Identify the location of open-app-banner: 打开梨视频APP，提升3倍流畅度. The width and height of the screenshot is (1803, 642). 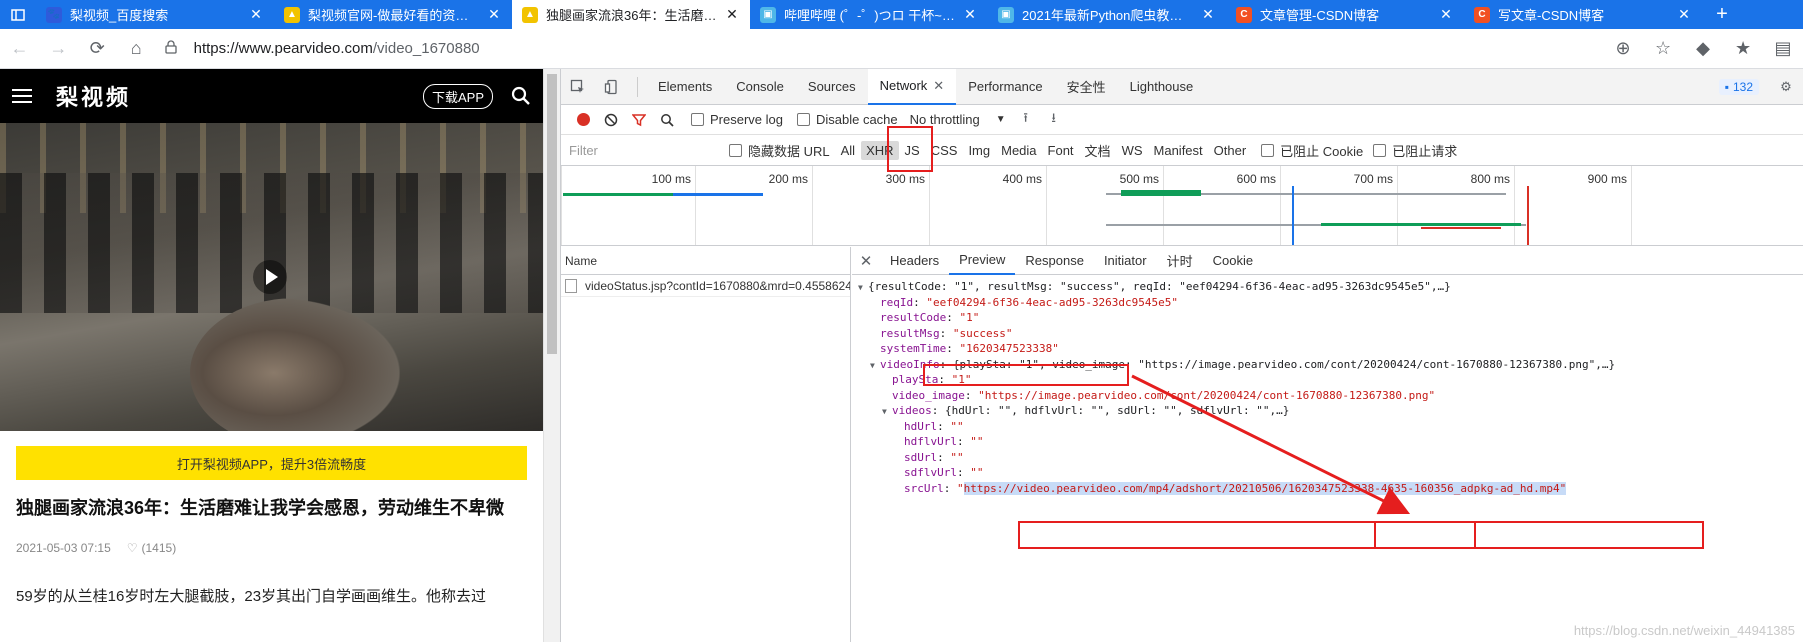
(271, 463).